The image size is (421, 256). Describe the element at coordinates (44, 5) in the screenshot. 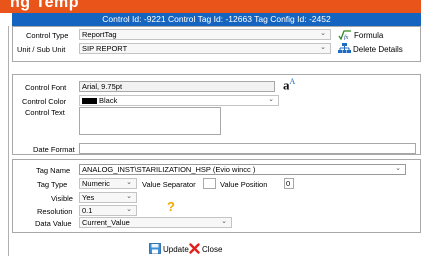

I see `app-brand: ng Temp` at that location.